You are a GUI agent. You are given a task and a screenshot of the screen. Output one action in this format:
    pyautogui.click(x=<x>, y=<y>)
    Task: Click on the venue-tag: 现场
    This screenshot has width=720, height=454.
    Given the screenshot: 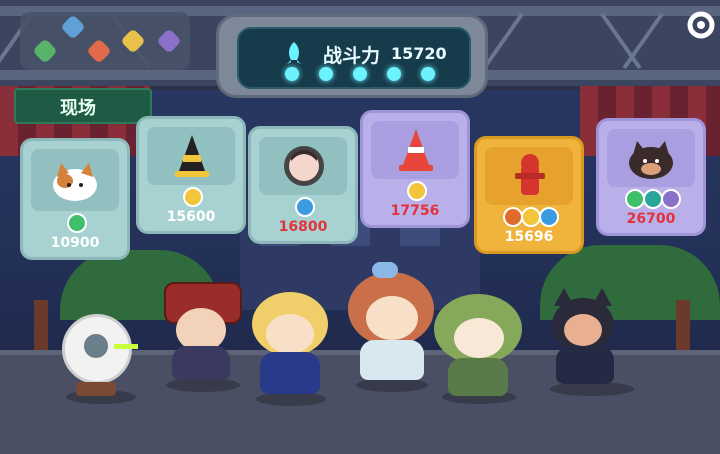 What is the action you would take?
    pyautogui.click(x=83, y=106)
    